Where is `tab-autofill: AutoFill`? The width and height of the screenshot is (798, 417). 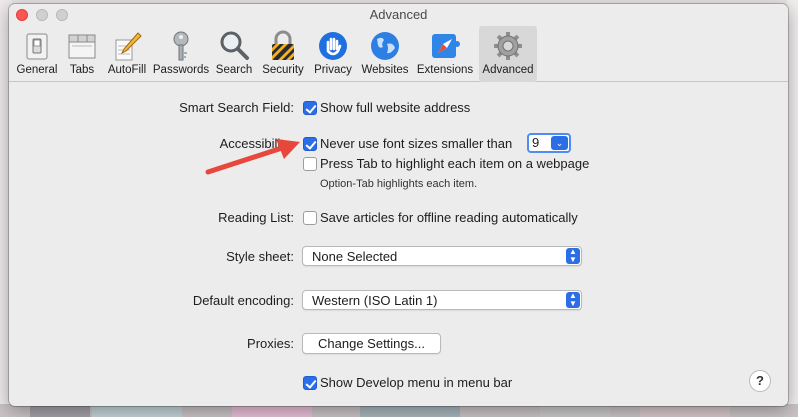 tab-autofill: AutoFill is located at coordinates (127, 54).